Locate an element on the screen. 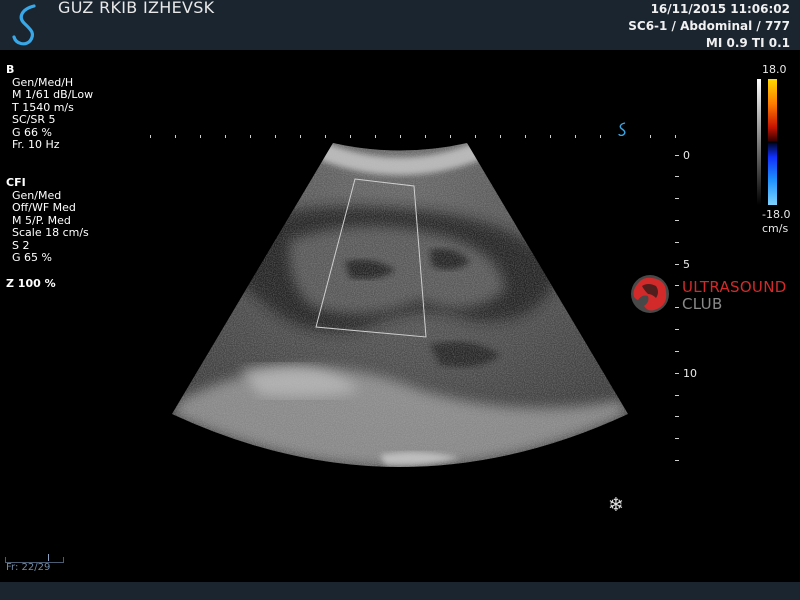  ultrasound-club-logo-icon is located at coordinates (650, 294).